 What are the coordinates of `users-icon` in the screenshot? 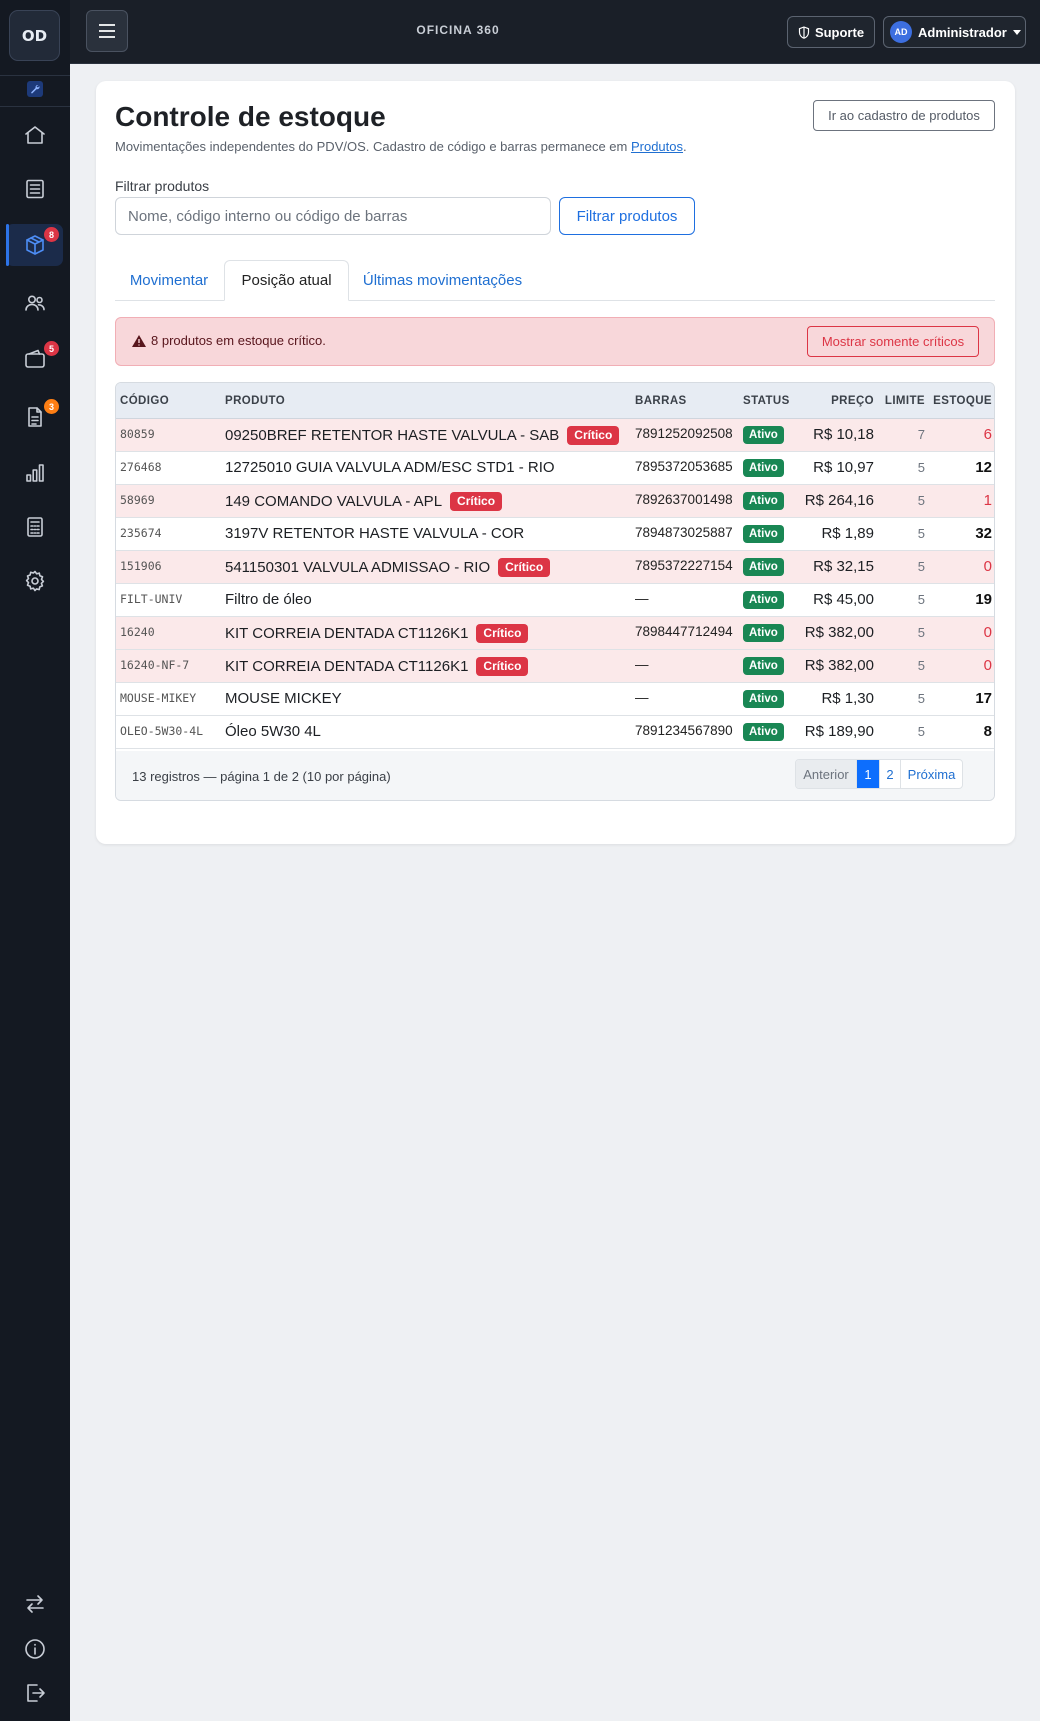 It's located at (34, 303).